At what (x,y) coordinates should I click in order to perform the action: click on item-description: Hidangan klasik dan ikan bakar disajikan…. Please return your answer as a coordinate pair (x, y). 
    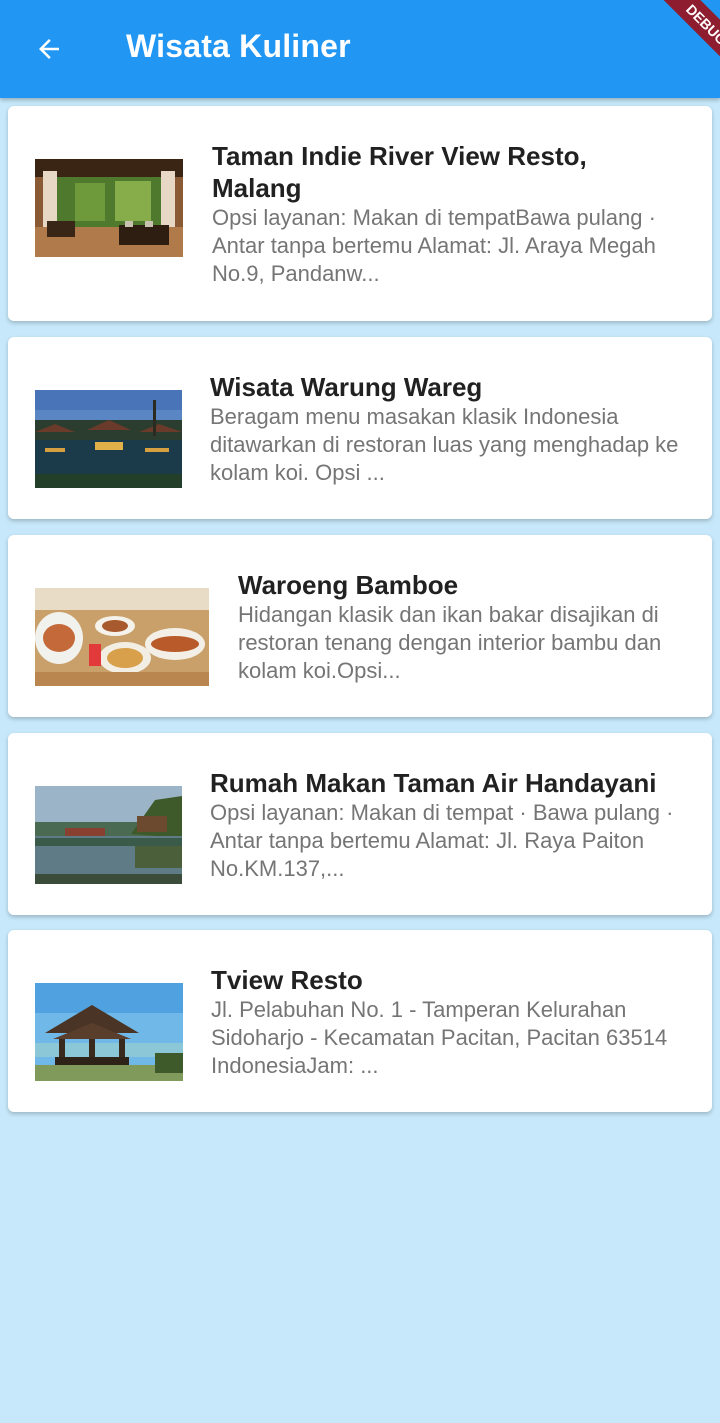
    Looking at the image, I should click on (450, 642).